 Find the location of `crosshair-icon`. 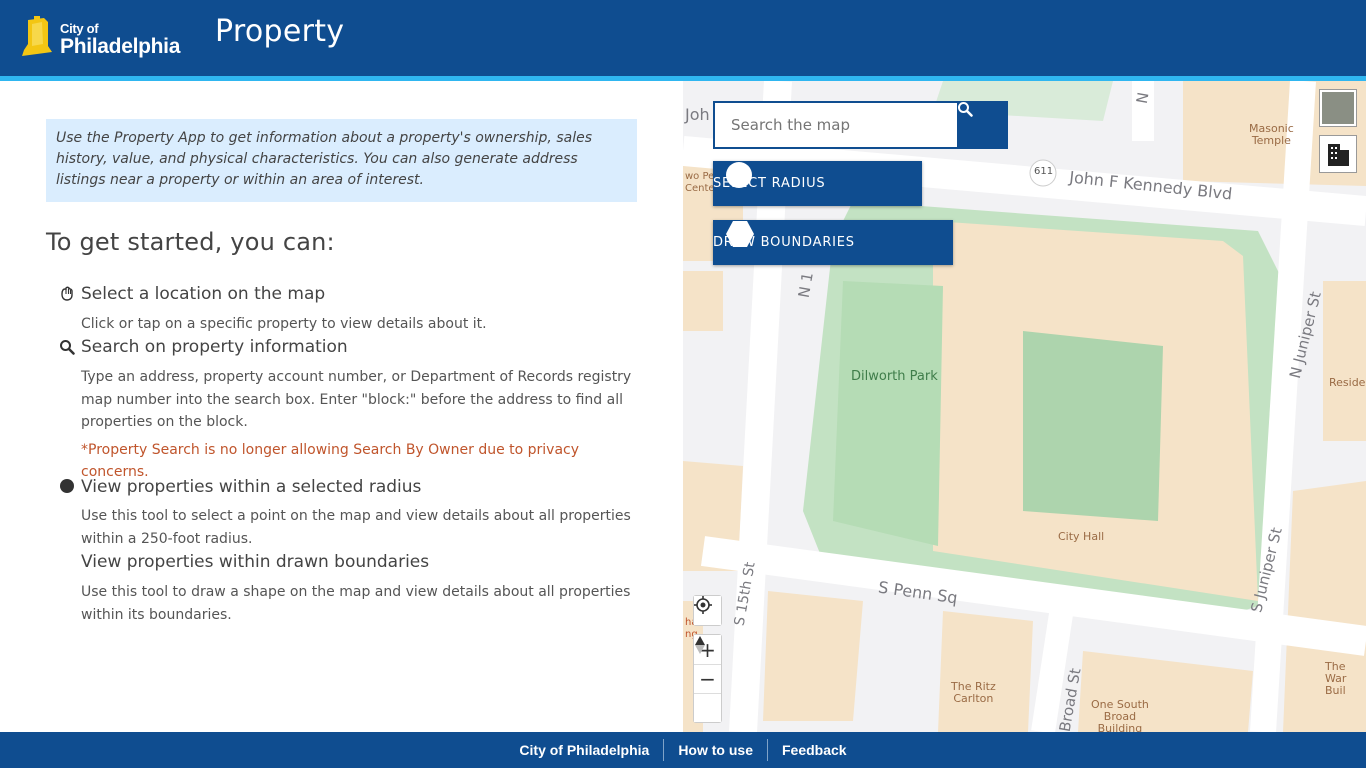

crosshair-icon is located at coordinates (703, 605).